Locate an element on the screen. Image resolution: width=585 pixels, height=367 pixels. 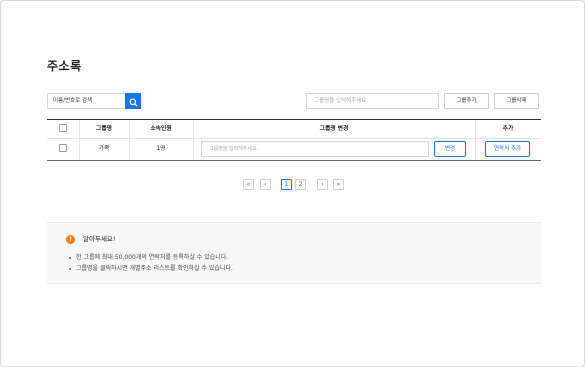
select-all-checkbox is located at coordinates (63, 128).